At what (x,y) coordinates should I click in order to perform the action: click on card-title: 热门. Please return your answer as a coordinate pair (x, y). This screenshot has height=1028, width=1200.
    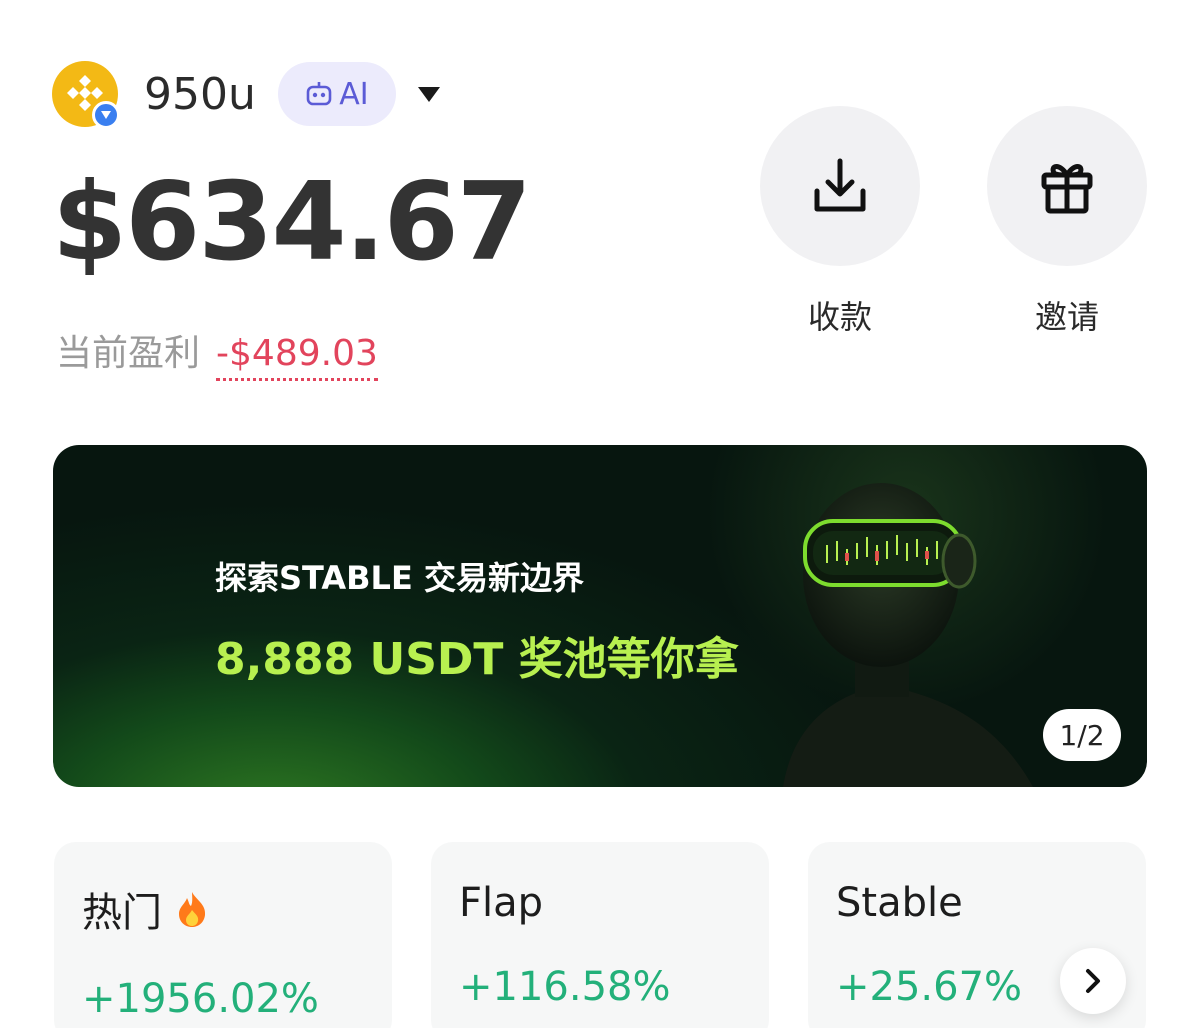
    Looking at the image, I should click on (122, 913).